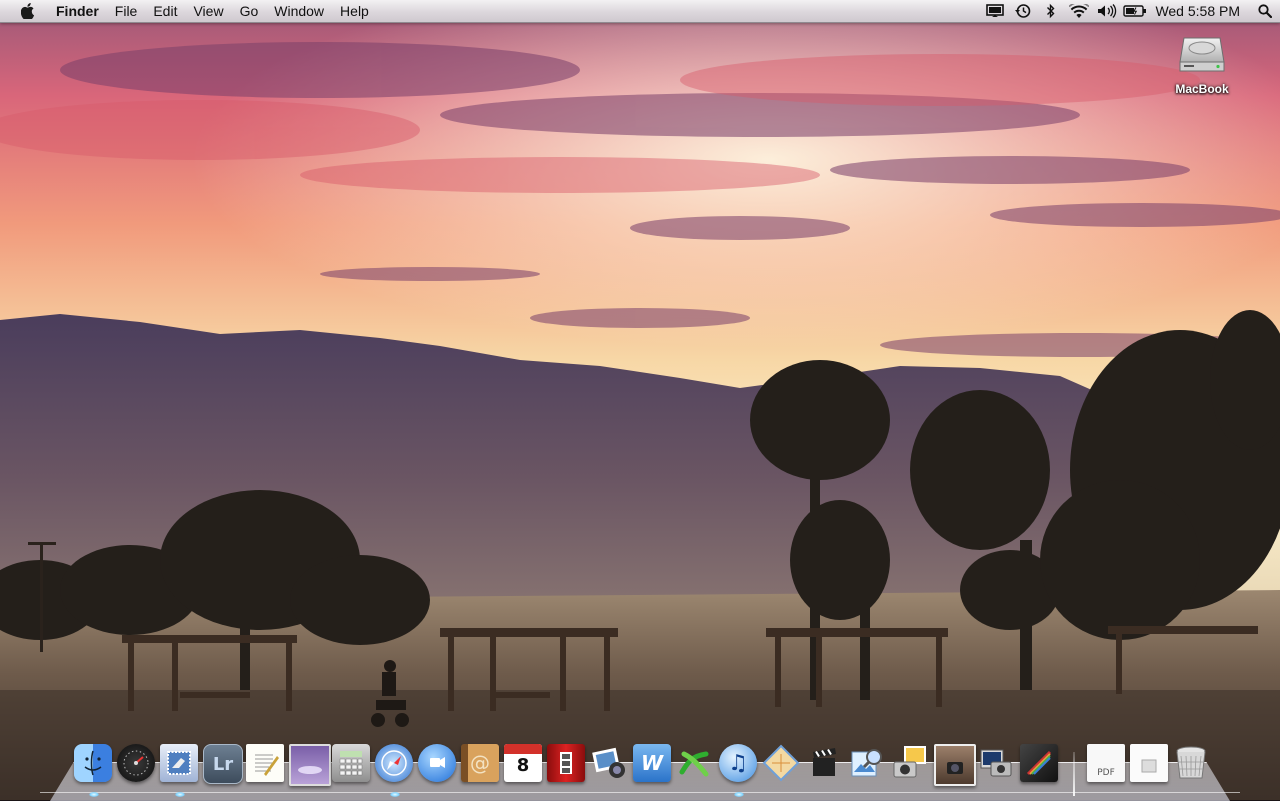 The image size is (1280, 801). I want to click on dock-preview, so click(868, 764).